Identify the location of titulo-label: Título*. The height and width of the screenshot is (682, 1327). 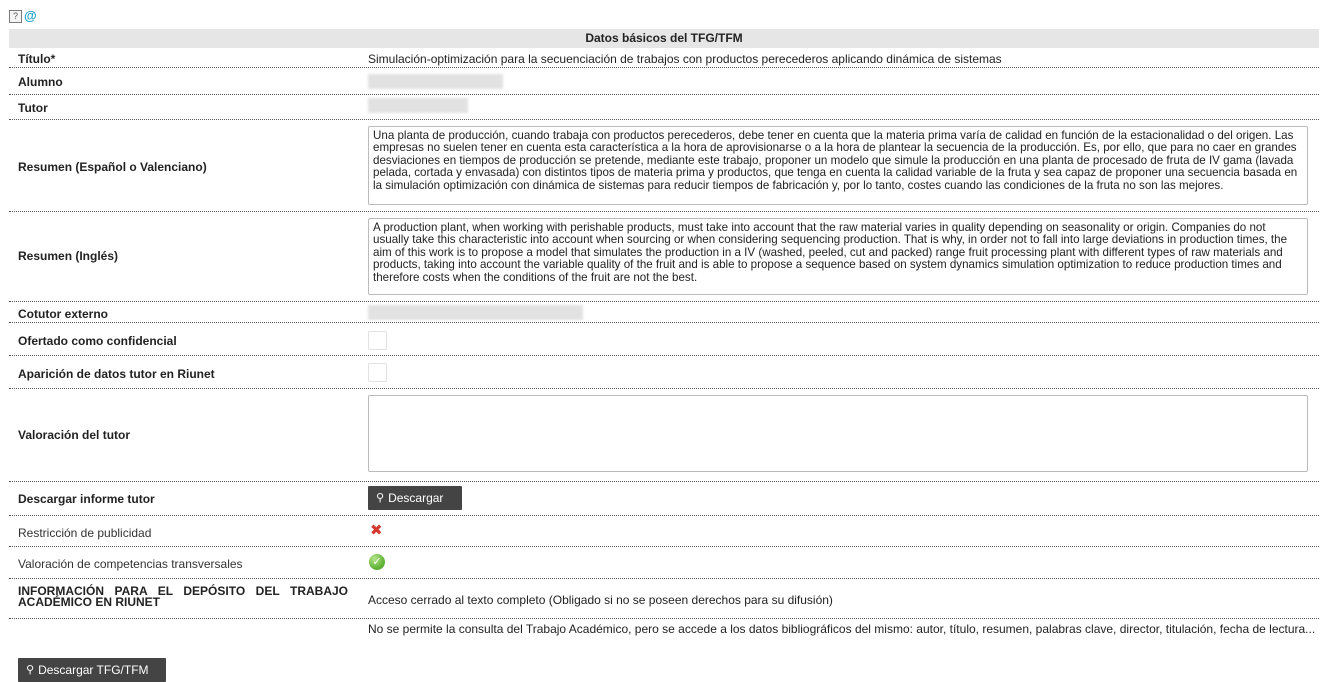
(37, 59).